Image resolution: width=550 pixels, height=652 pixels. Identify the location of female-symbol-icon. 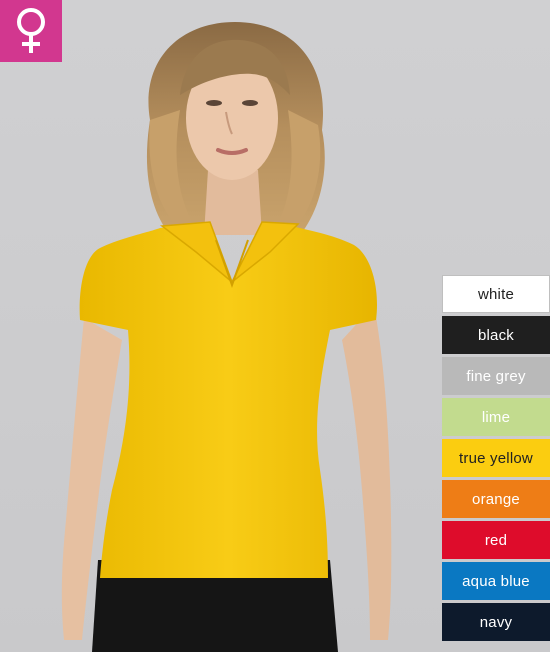
(31, 30).